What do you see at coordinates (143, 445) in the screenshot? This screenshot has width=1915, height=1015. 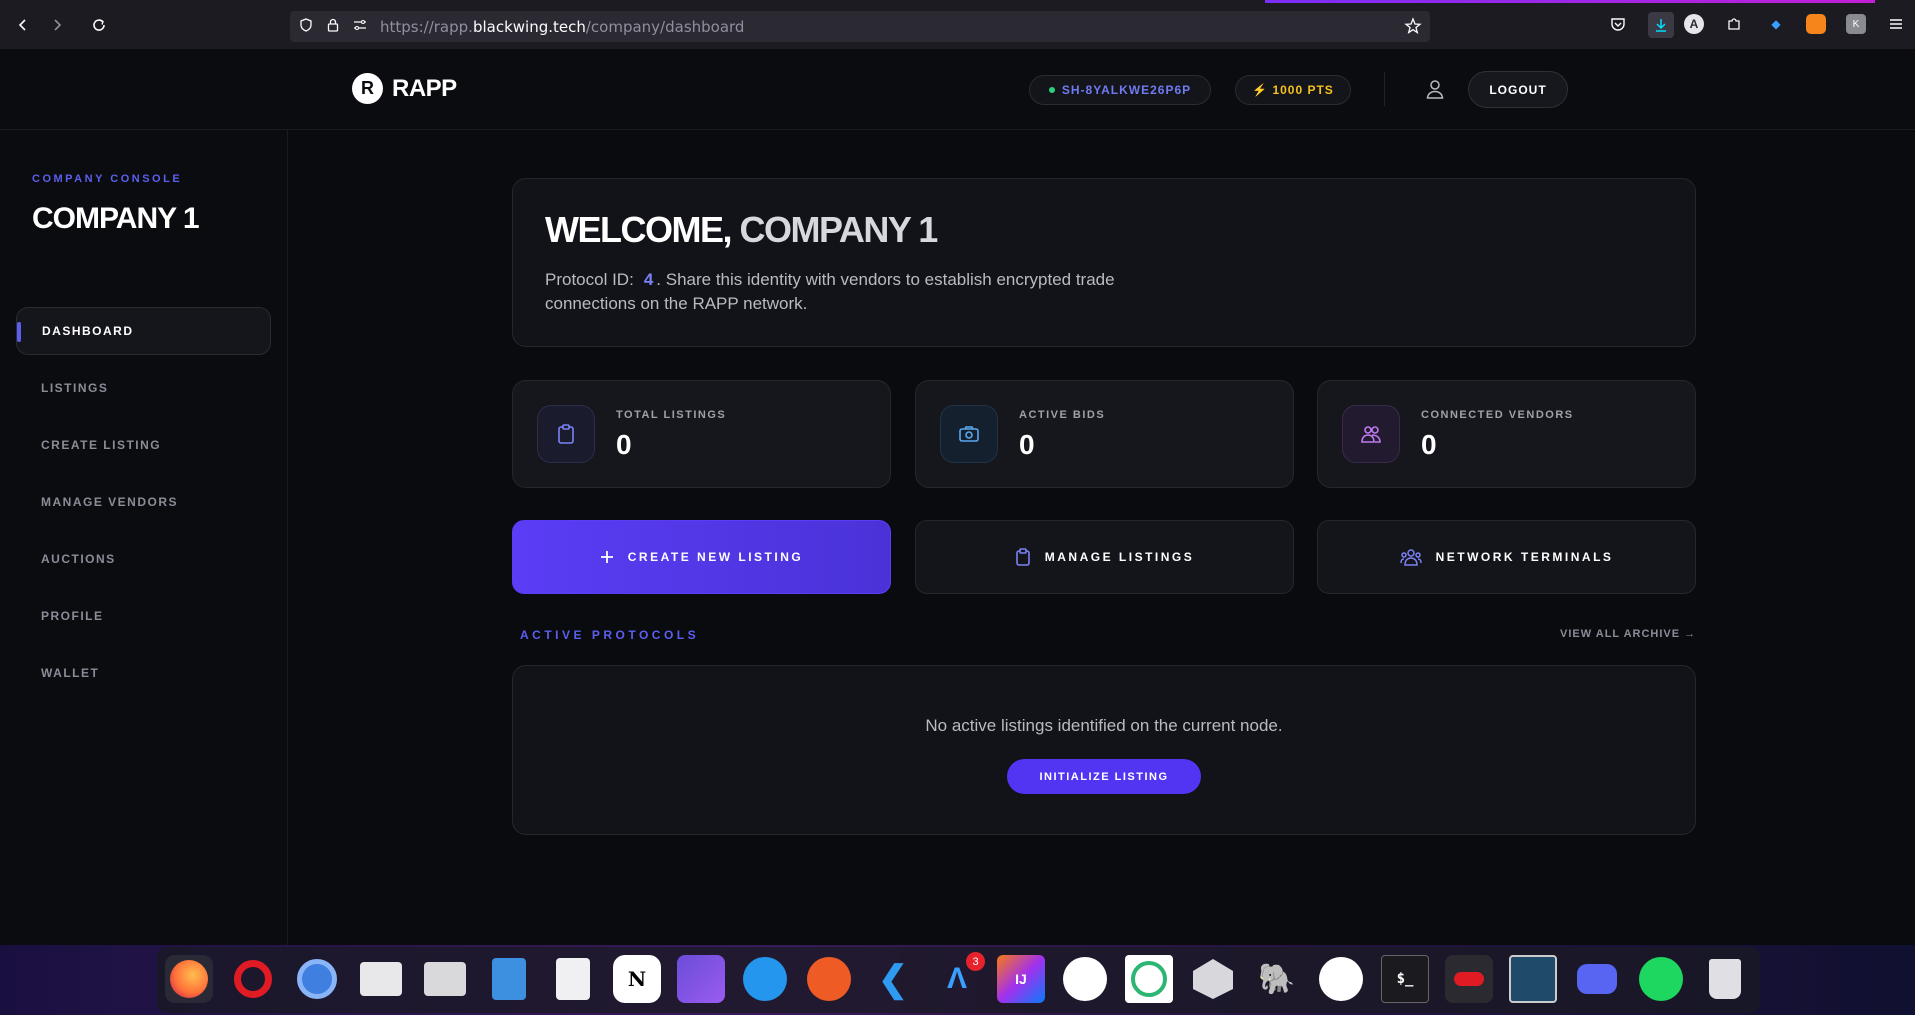 I see `sidebar-item-create-listing: CREATE LISTING` at bounding box center [143, 445].